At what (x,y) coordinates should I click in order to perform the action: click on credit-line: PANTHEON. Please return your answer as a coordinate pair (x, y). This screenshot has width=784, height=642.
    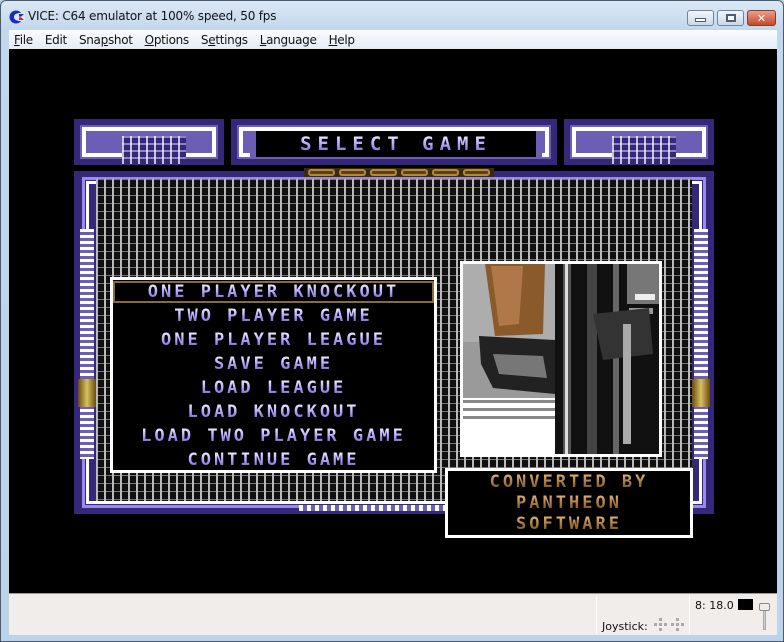
    Looking at the image, I should click on (569, 502).